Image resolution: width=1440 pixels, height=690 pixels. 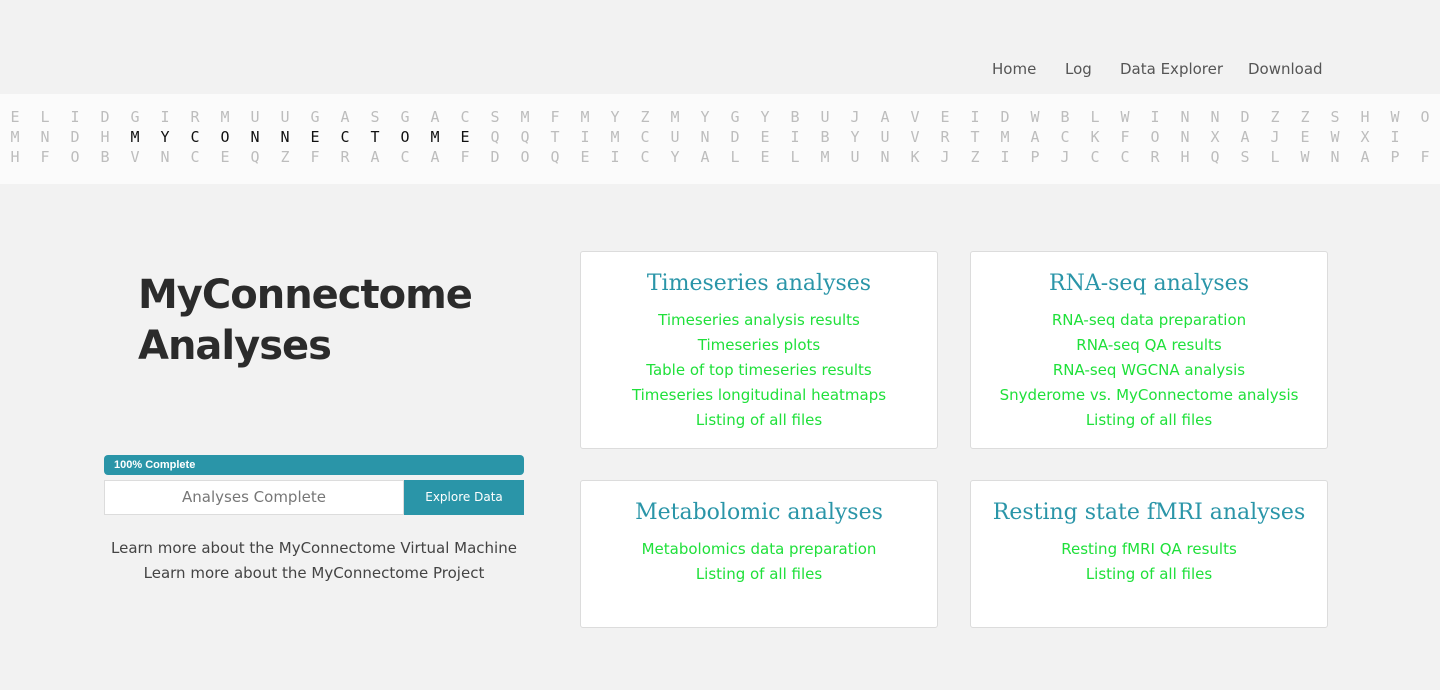 I want to click on banner-letter: K, so click(x=915, y=157).